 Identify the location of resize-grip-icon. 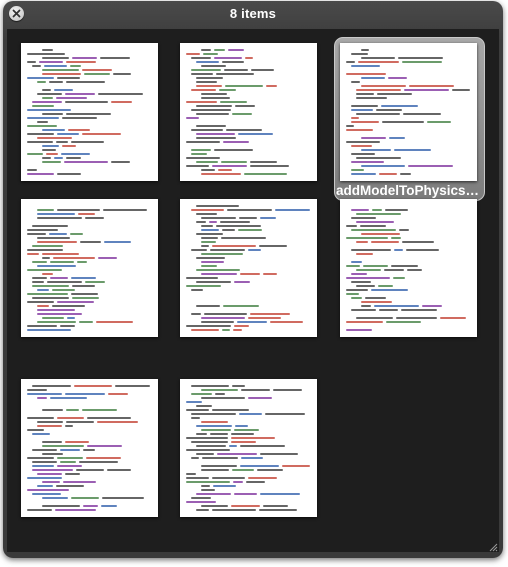
(493, 547).